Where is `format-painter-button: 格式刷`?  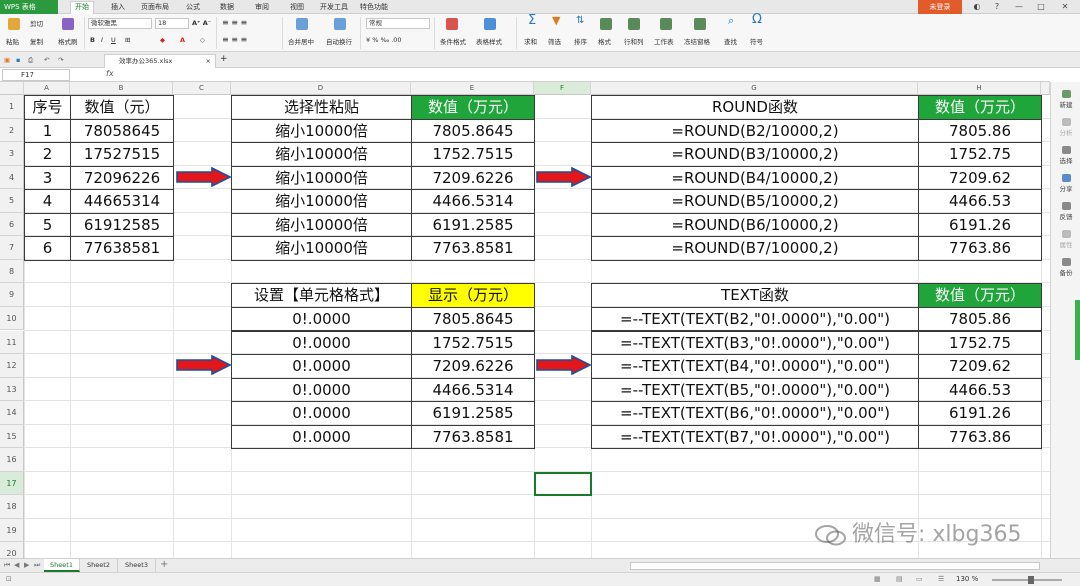 format-painter-button: 格式刷 is located at coordinates (68, 42).